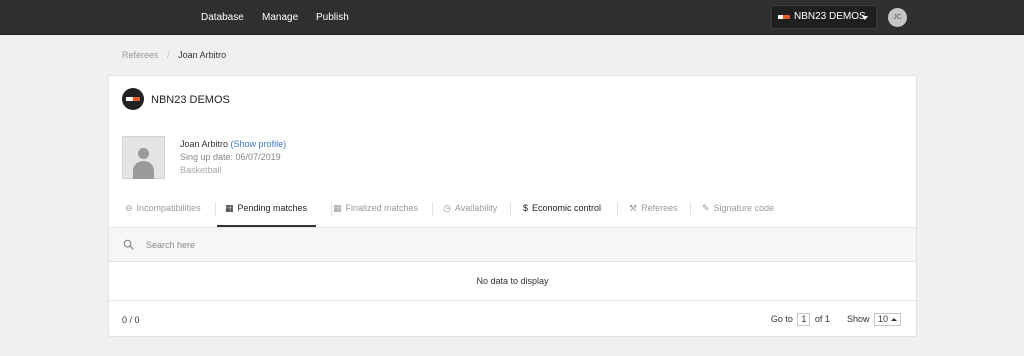 Image resolution: width=1024 pixels, height=356 pixels. What do you see at coordinates (140, 55) in the screenshot?
I see `breadcrumb-referees: Referees` at bounding box center [140, 55].